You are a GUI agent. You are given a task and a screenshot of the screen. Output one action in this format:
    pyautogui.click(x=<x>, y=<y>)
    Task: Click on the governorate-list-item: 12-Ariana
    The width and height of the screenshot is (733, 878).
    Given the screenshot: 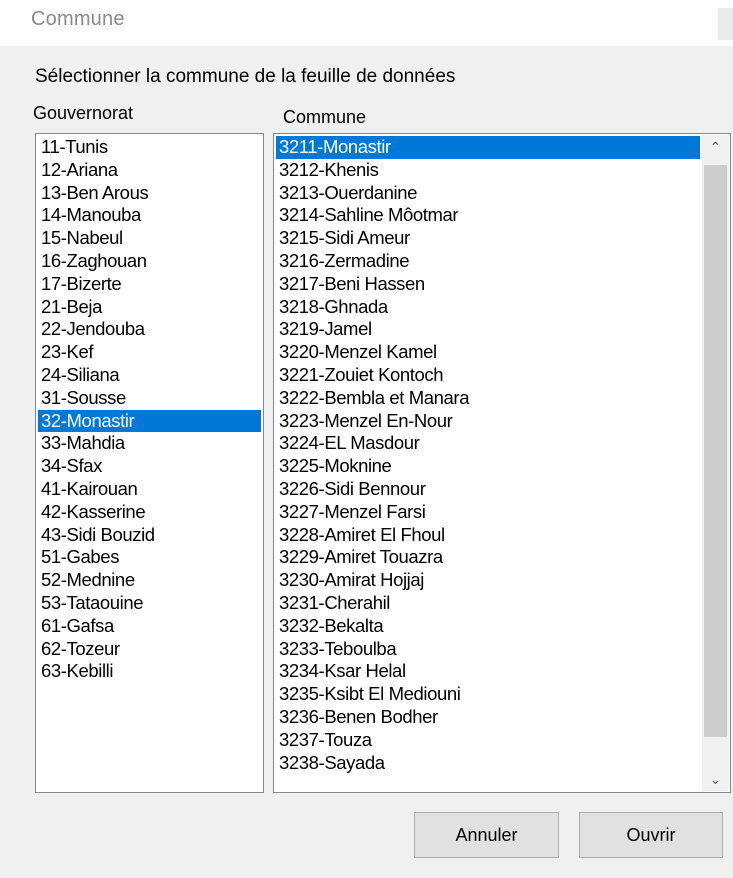 What is the action you would take?
    pyautogui.click(x=149, y=170)
    